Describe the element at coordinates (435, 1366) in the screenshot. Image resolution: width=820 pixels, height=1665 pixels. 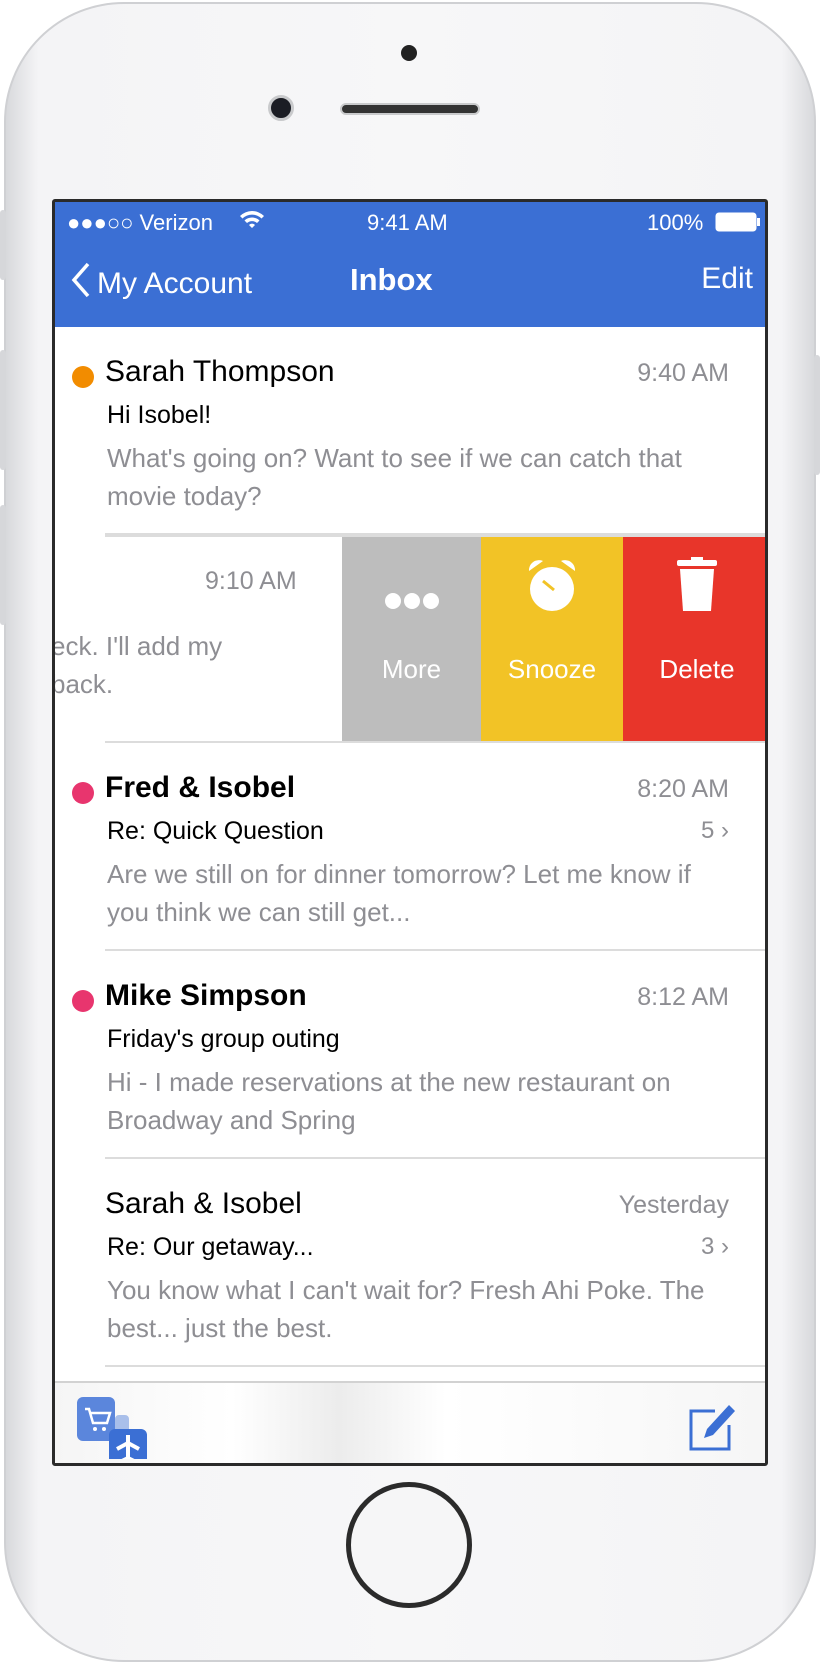
I see `divider` at that location.